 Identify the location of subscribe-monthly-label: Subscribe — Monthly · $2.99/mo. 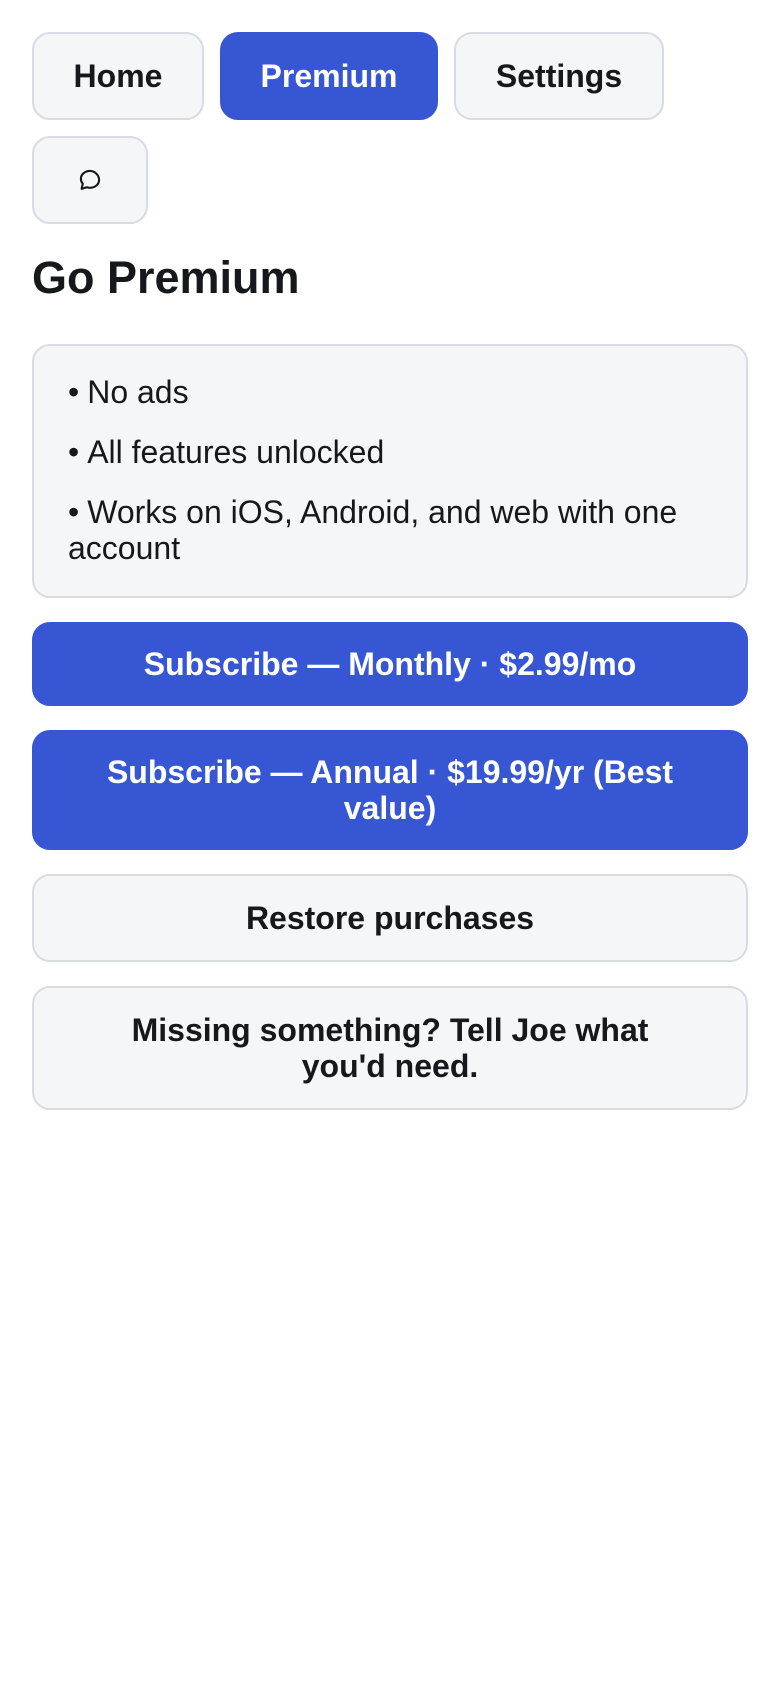
(390, 664).